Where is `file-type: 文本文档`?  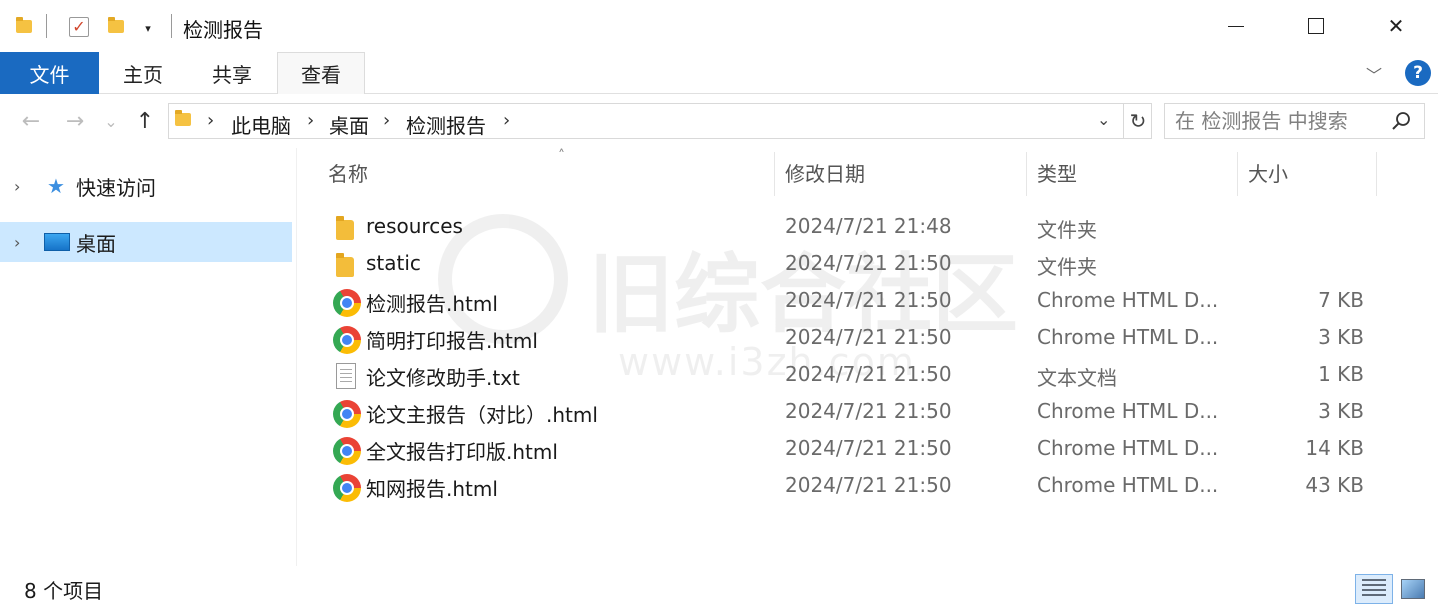 file-type: 文本文档 is located at coordinates (1077, 378).